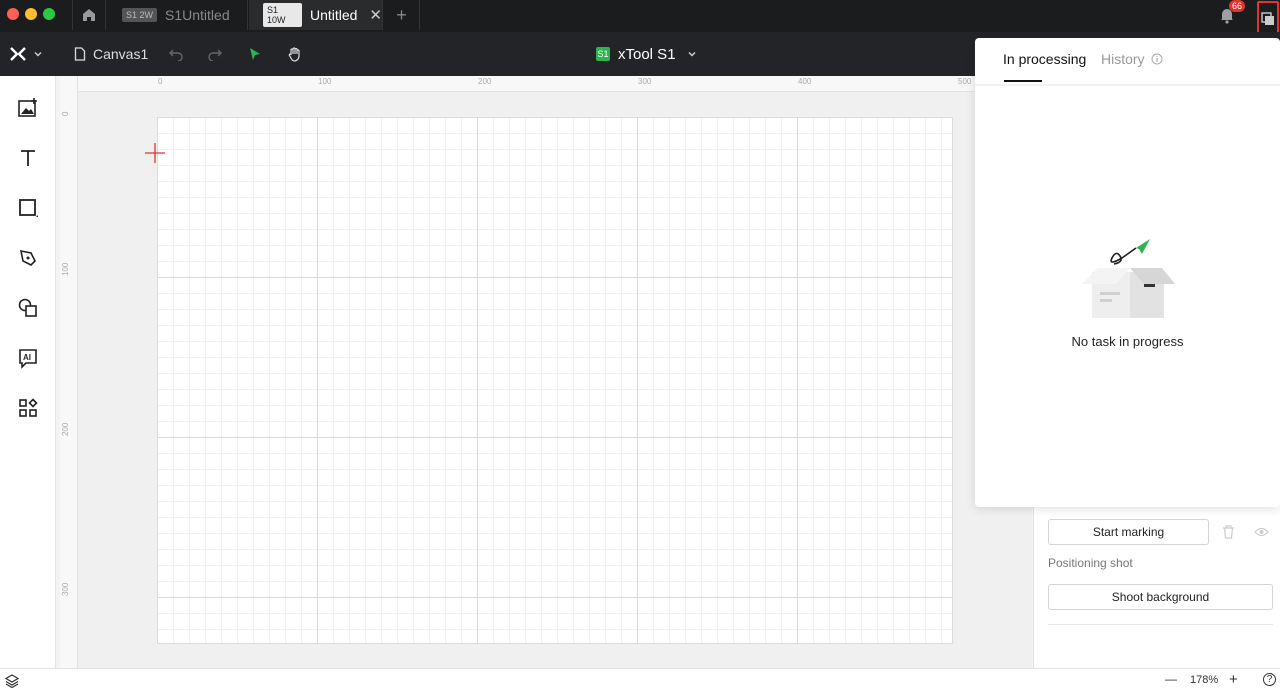 This screenshot has width=1280, height=692. I want to click on stacked-windows-icon, so click(1267, 18).